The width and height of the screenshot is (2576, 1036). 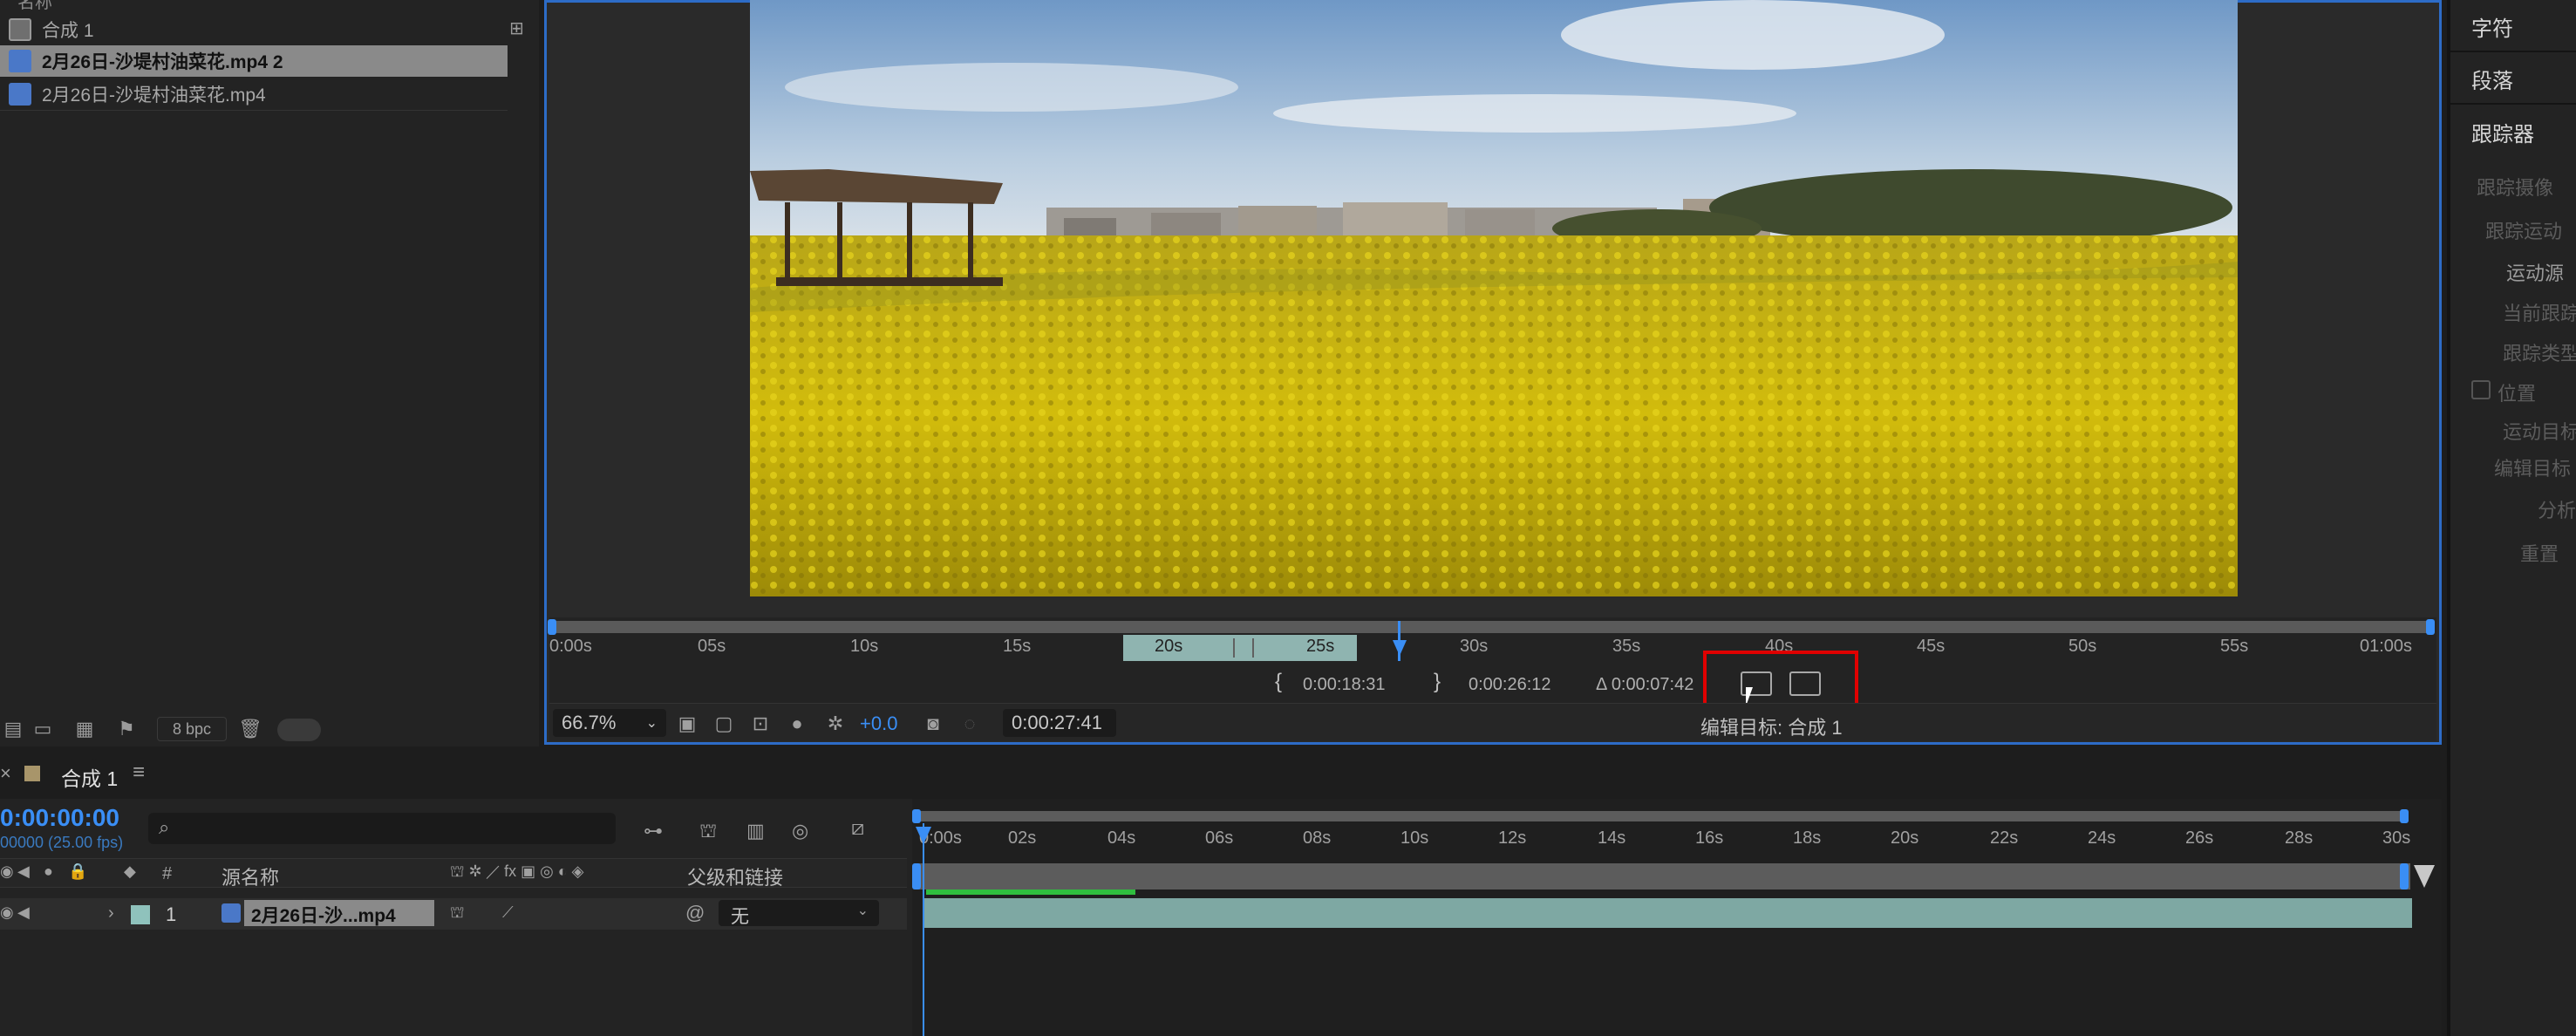 I want to click on viewer-time-navigator, so click(x=1493, y=627).